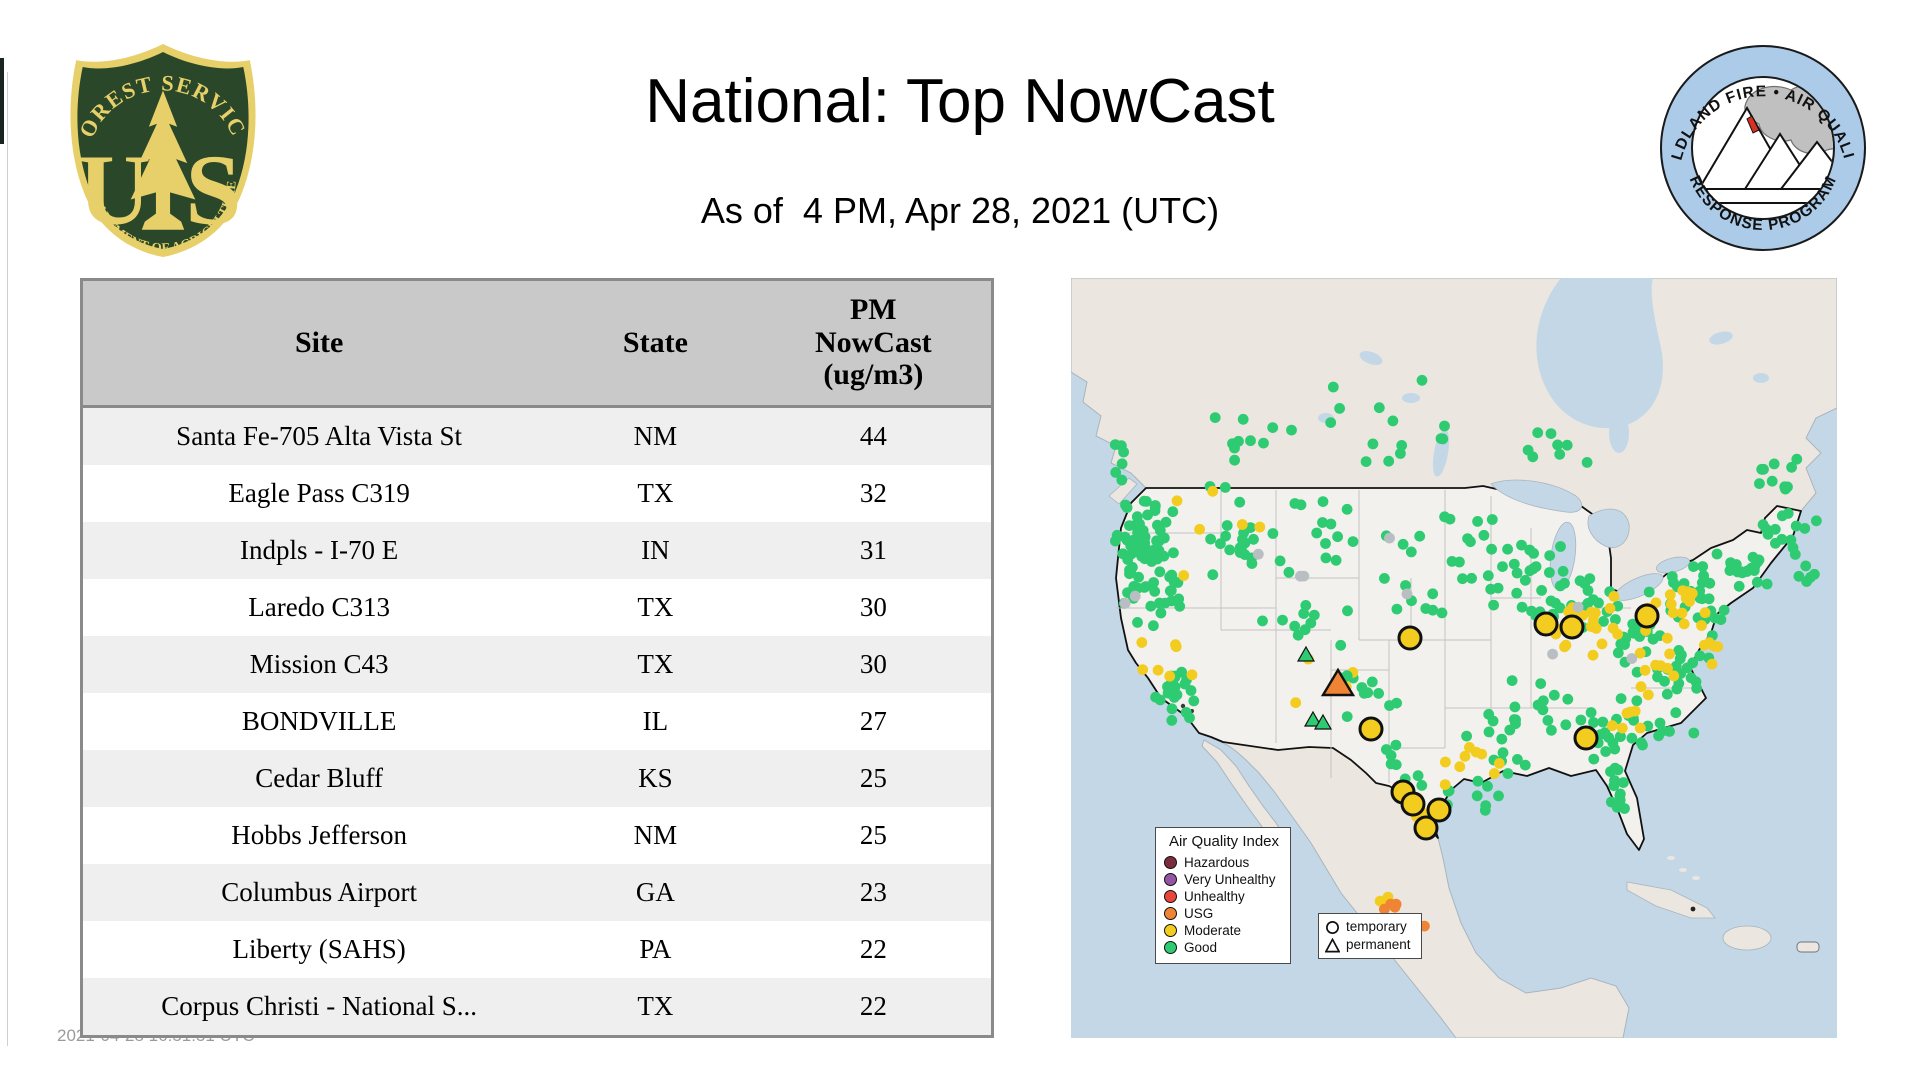  What do you see at coordinates (655, 1006) in the screenshot?
I see `state-cell: TX` at bounding box center [655, 1006].